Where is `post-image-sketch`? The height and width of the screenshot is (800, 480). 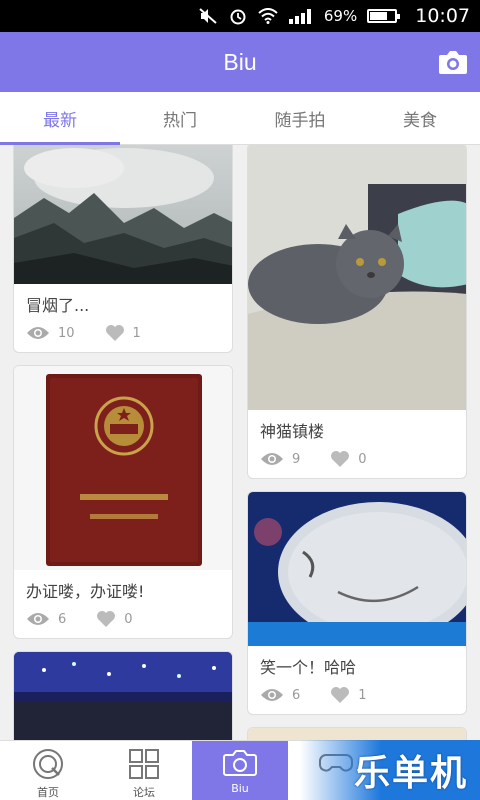
post-image-sketch is located at coordinates (357, 734).